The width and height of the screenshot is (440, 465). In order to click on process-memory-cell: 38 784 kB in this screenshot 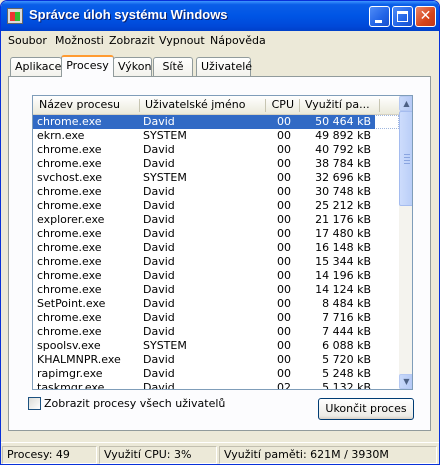, I will do `click(343, 163)`.